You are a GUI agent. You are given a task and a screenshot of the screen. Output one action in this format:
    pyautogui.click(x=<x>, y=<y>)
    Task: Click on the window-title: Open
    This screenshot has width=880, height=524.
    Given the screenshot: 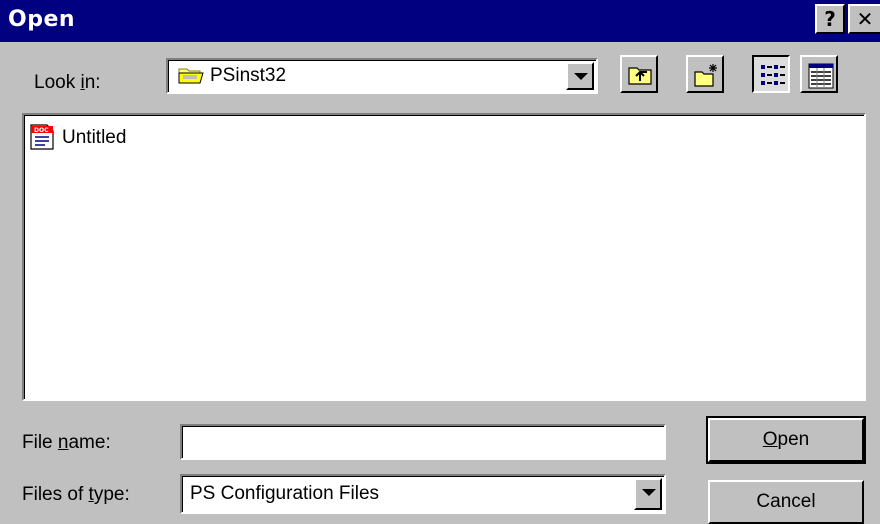 What is the action you would take?
    pyautogui.click(x=42, y=19)
    